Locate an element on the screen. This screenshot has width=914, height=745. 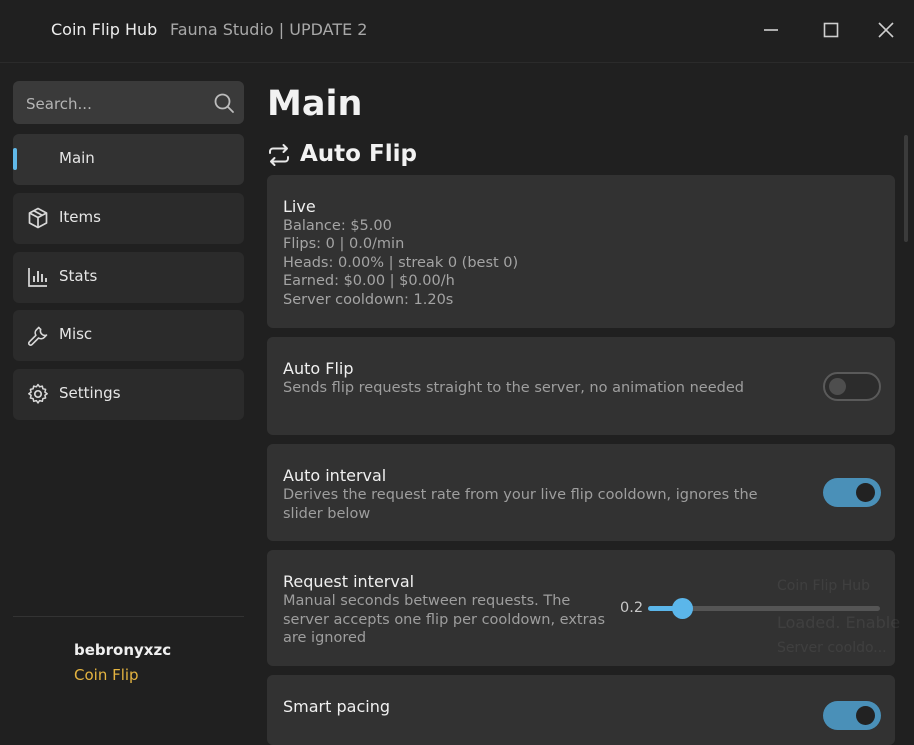
close-button is located at coordinates (886, 30).